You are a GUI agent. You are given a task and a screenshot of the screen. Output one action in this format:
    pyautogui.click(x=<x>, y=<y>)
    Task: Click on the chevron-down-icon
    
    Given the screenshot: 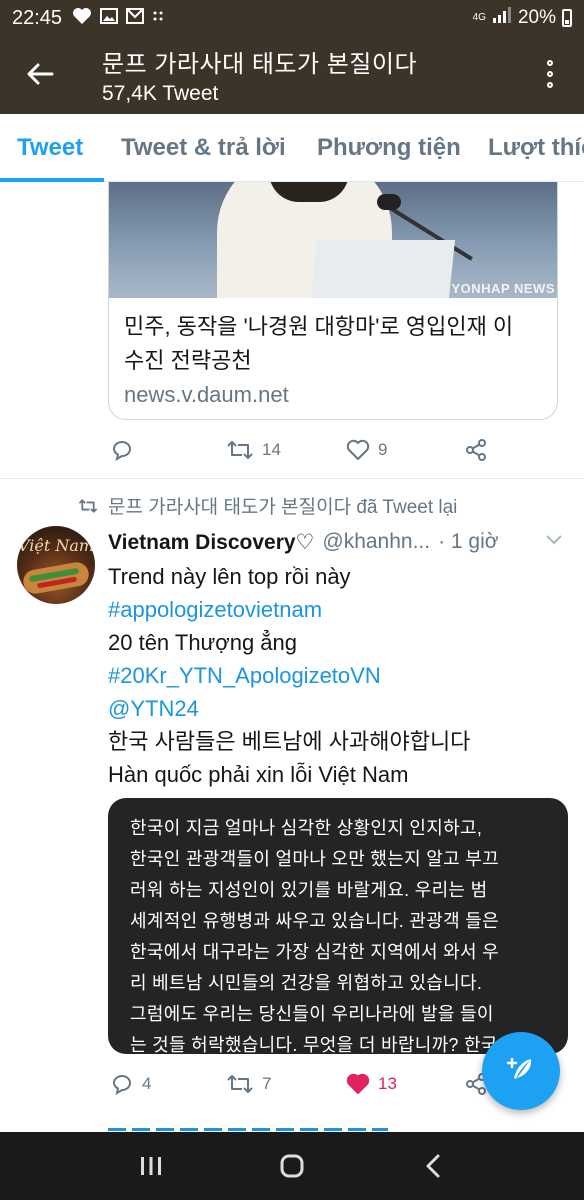 What is the action you would take?
    pyautogui.click(x=554, y=541)
    